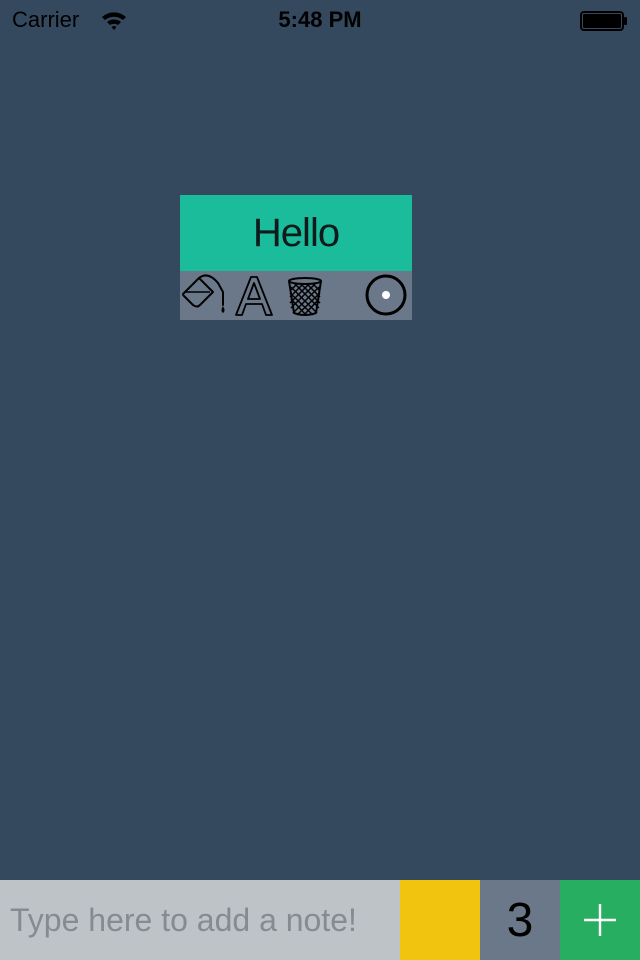 The height and width of the screenshot is (960, 640). I want to click on paint-bucket-icon, so click(204, 295).